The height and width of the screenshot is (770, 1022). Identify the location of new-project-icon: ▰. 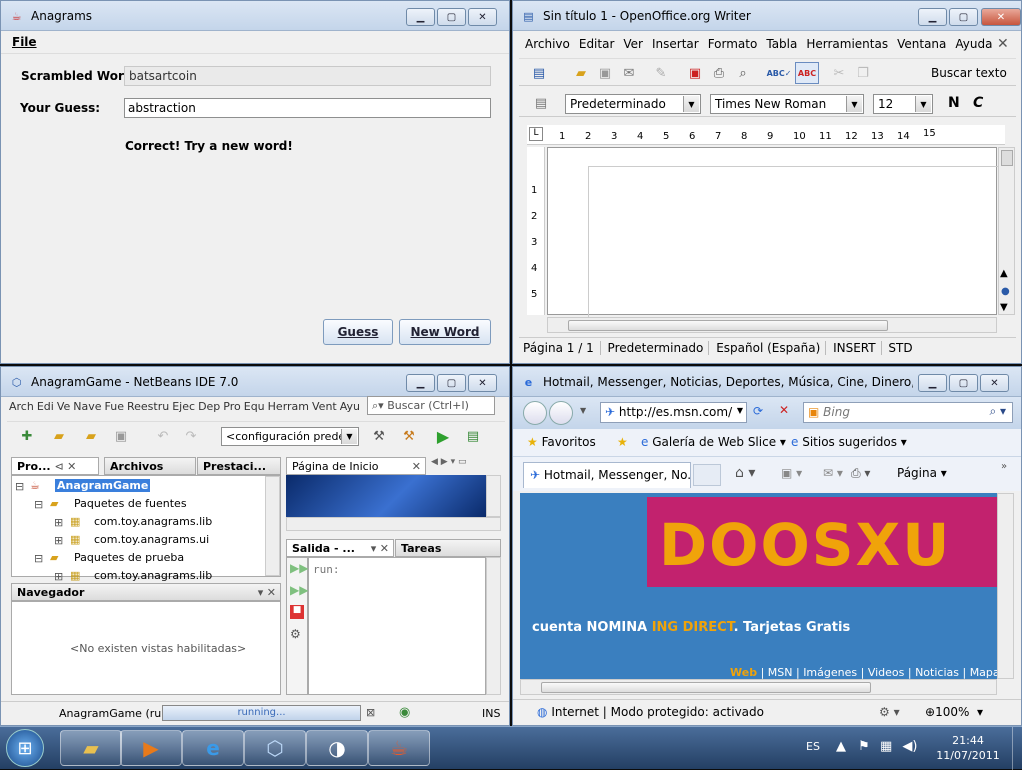
(59, 436).